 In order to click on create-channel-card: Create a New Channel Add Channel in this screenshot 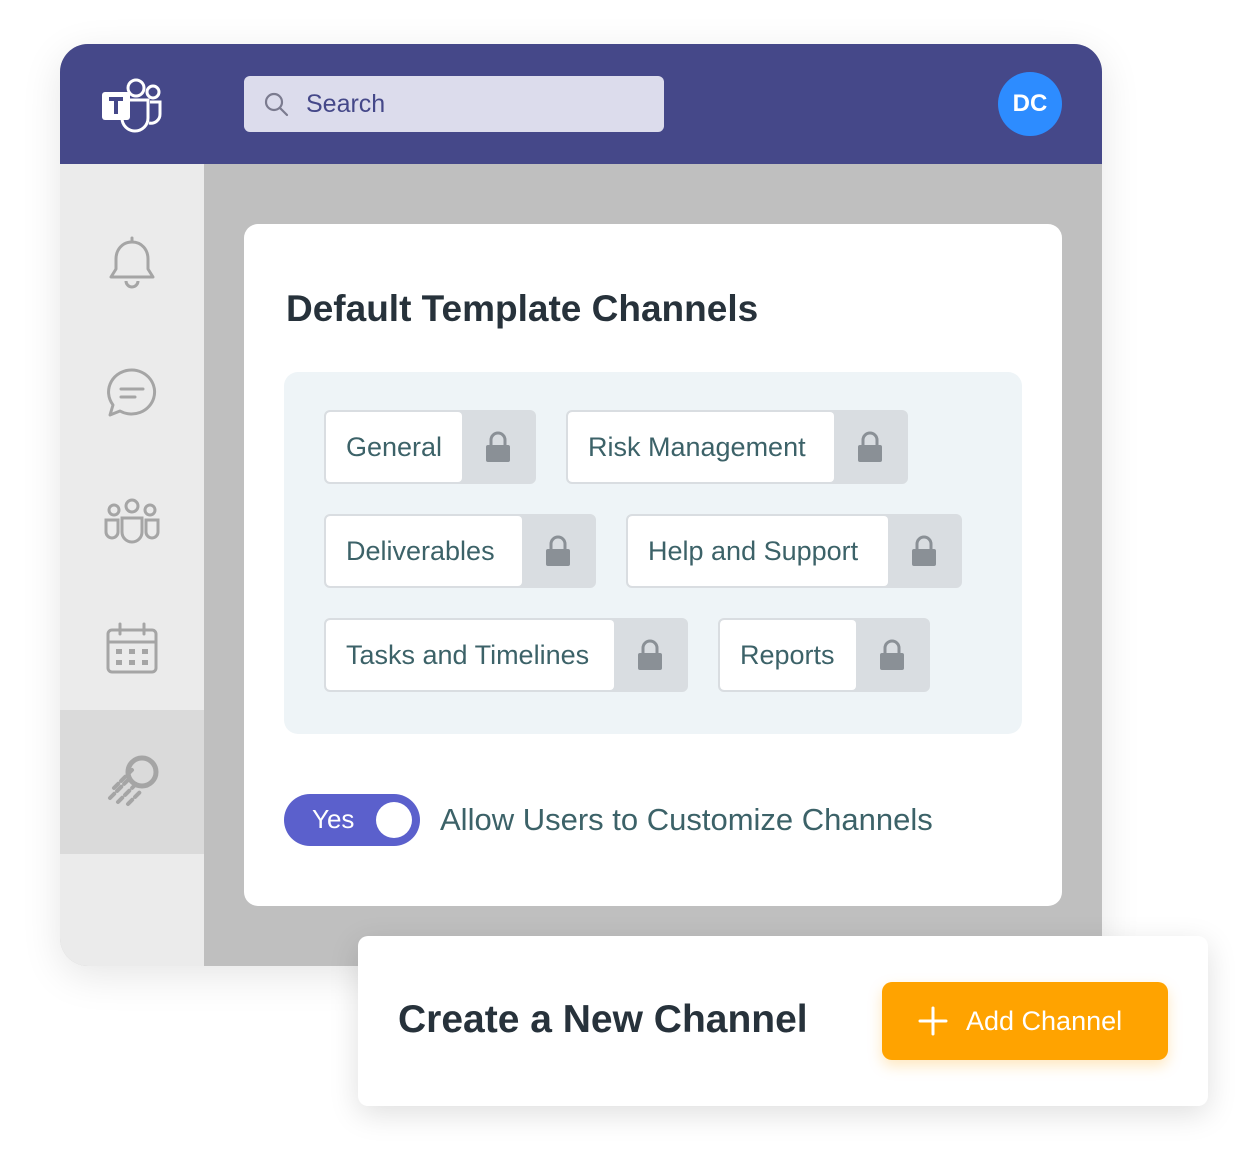, I will do `click(783, 1021)`.